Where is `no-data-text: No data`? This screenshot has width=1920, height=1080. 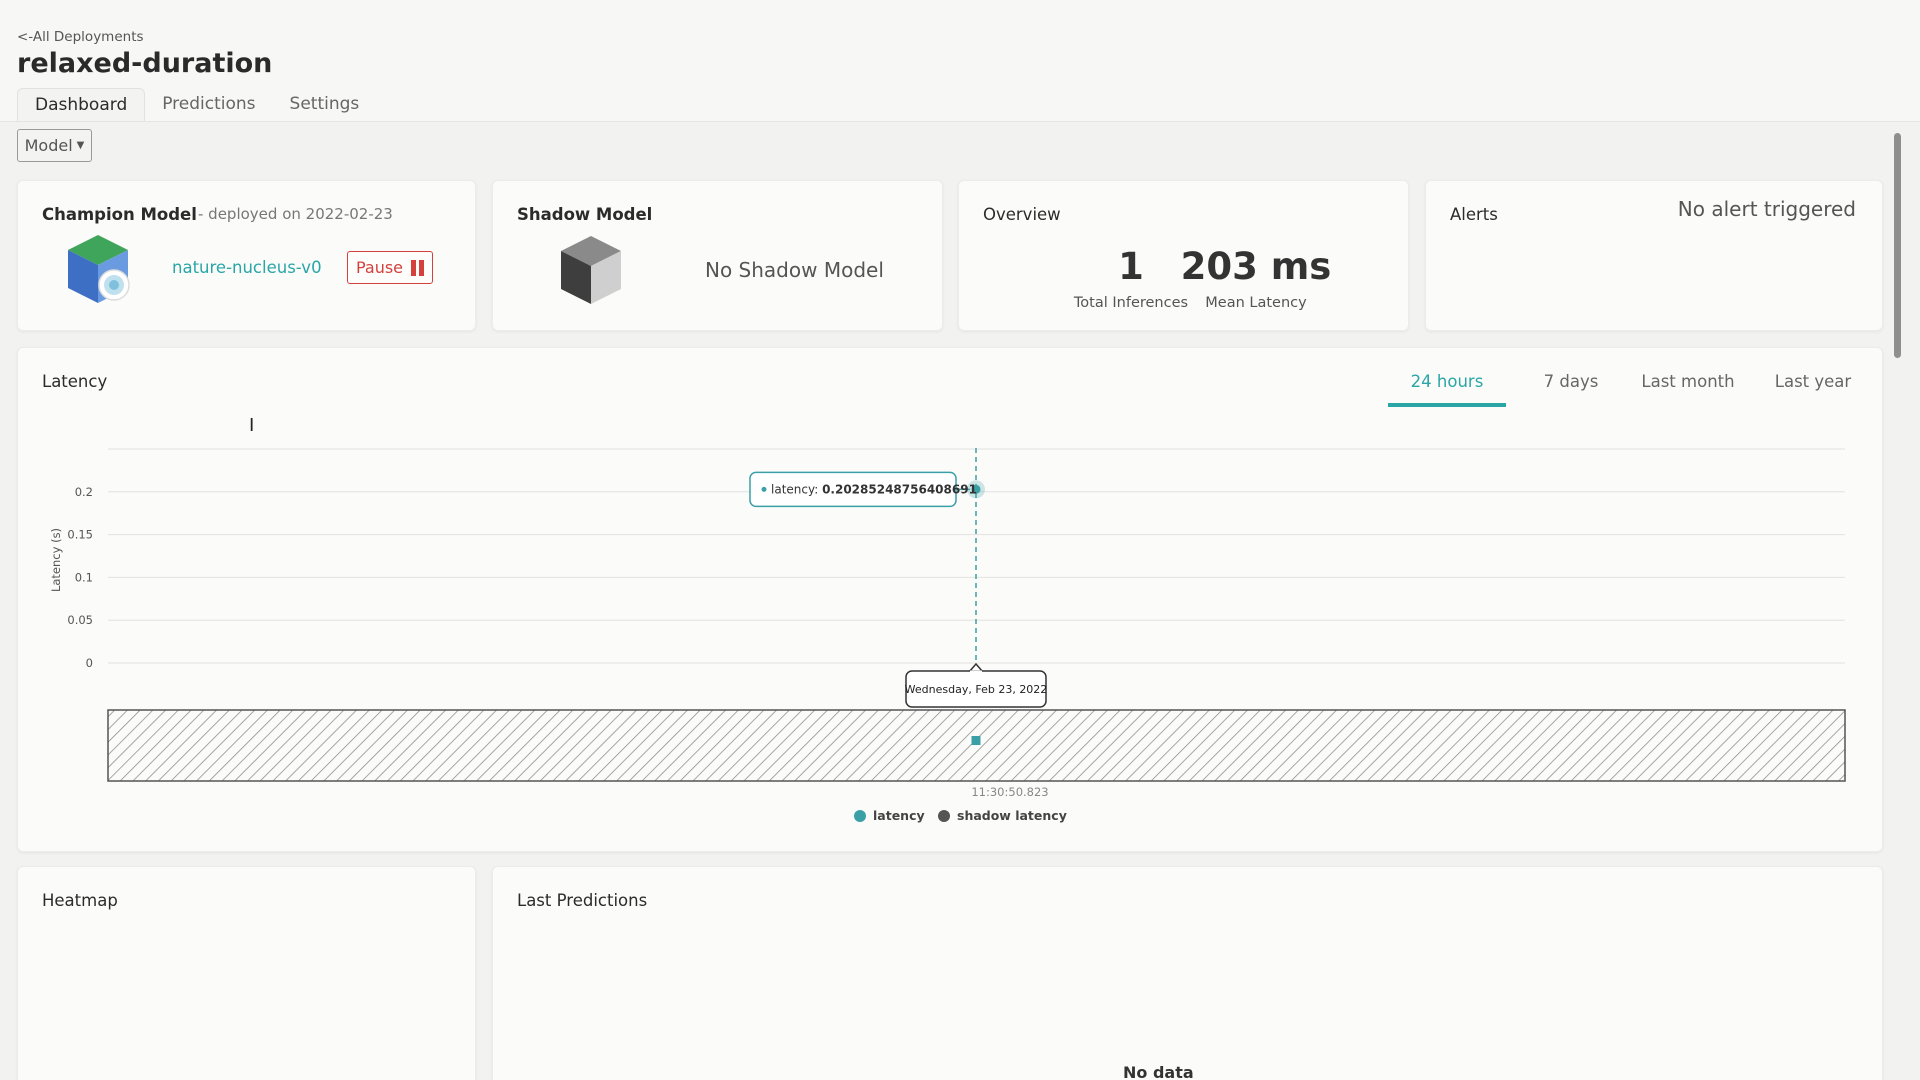 no-data-text: No data is located at coordinates (1158, 1071).